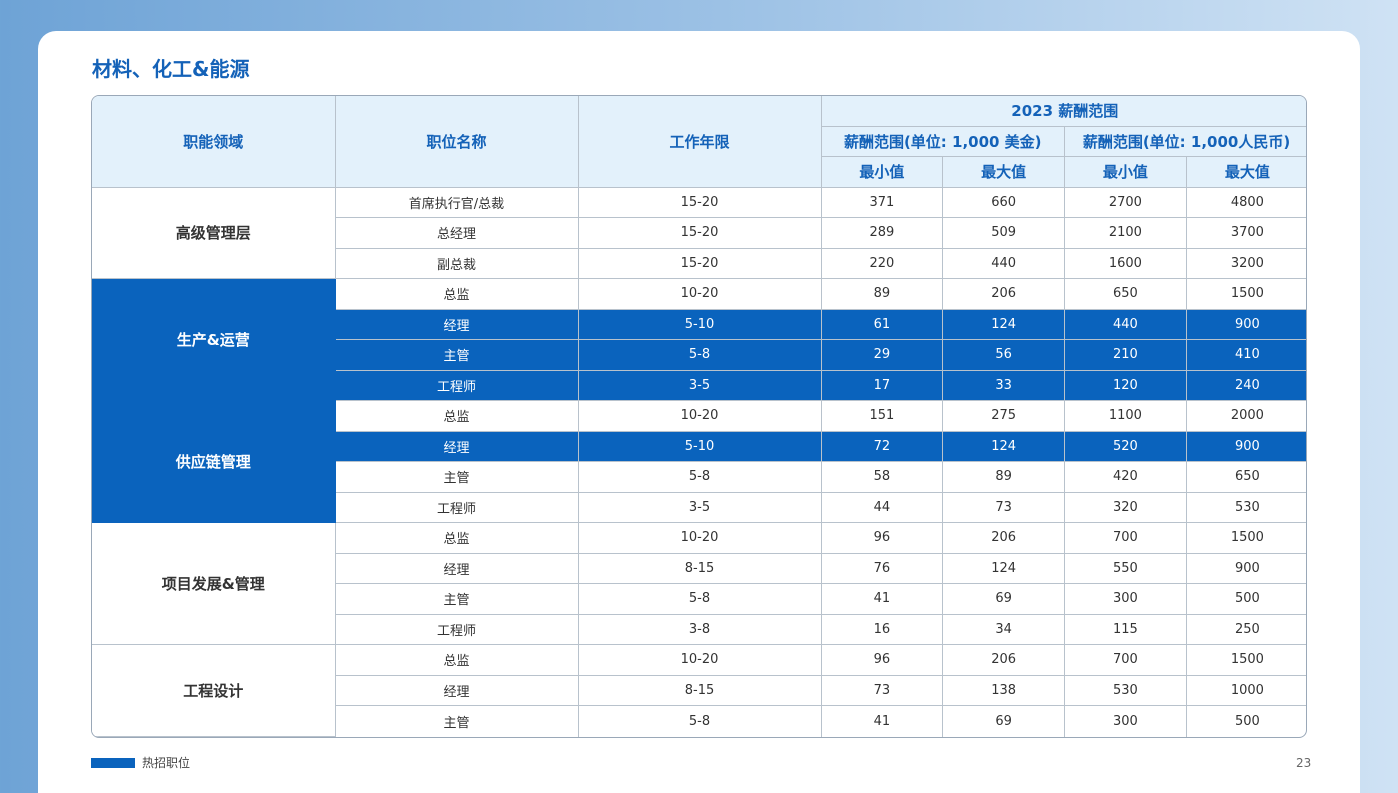  Describe the element at coordinates (1245, 629) in the screenshot. I see `rmb-max-cell: 250` at that location.